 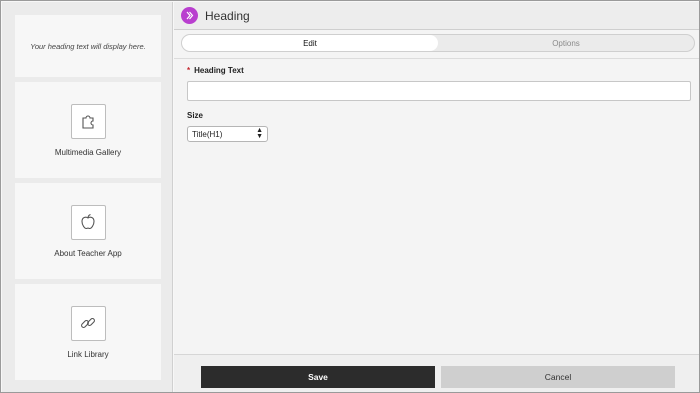 What do you see at coordinates (219, 70) in the screenshot?
I see `heading-text-label-text: Heading Text` at bounding box center [219, 70].